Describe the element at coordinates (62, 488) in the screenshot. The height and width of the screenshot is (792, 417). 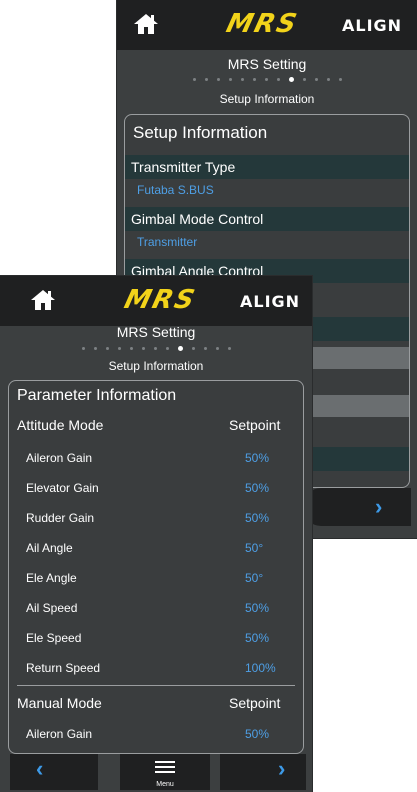
I see `param-label: Elevator Gain` at that location.